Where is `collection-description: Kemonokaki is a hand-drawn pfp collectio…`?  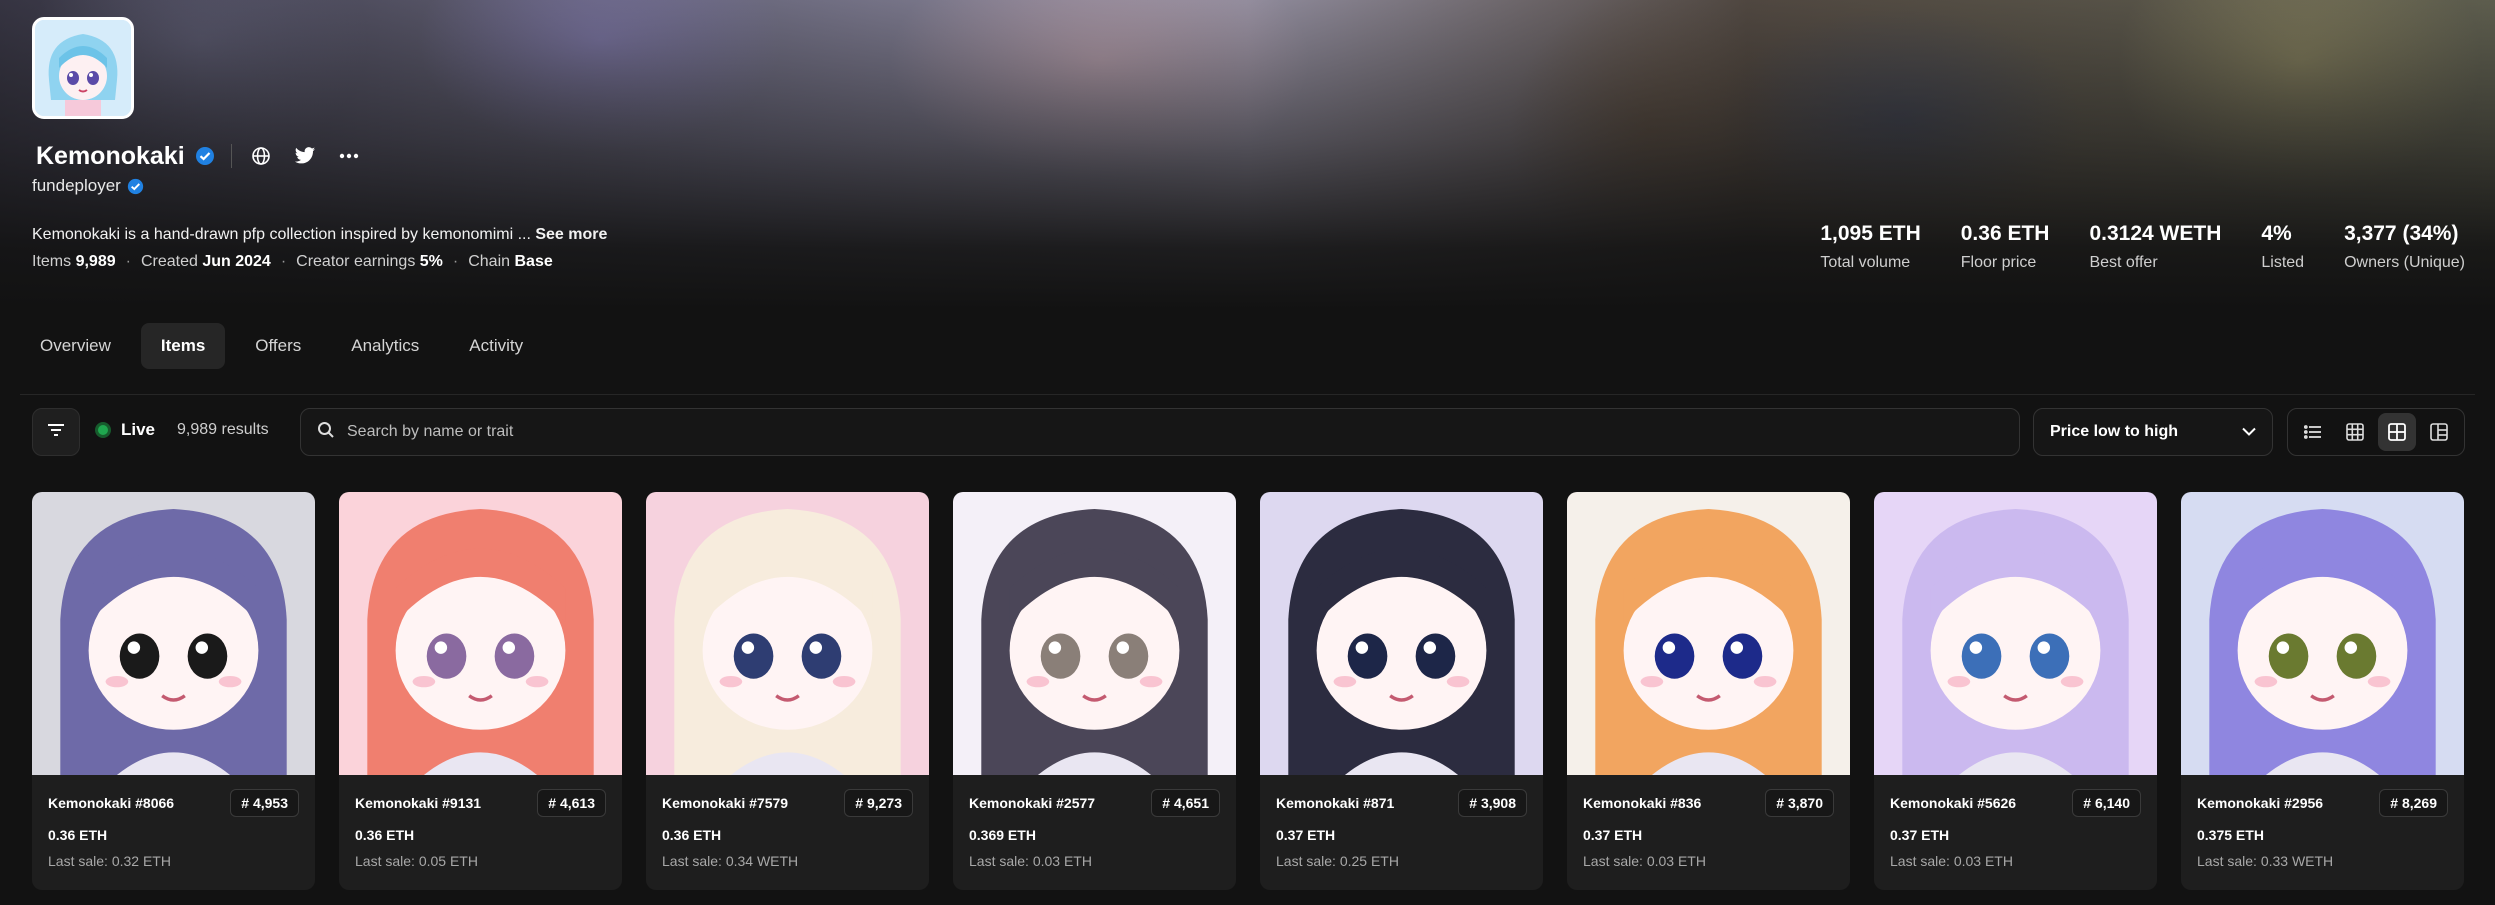
collection-description: Kemonokaki is a hand-drawn pfp collectio… is located at coordinates (320, 234).